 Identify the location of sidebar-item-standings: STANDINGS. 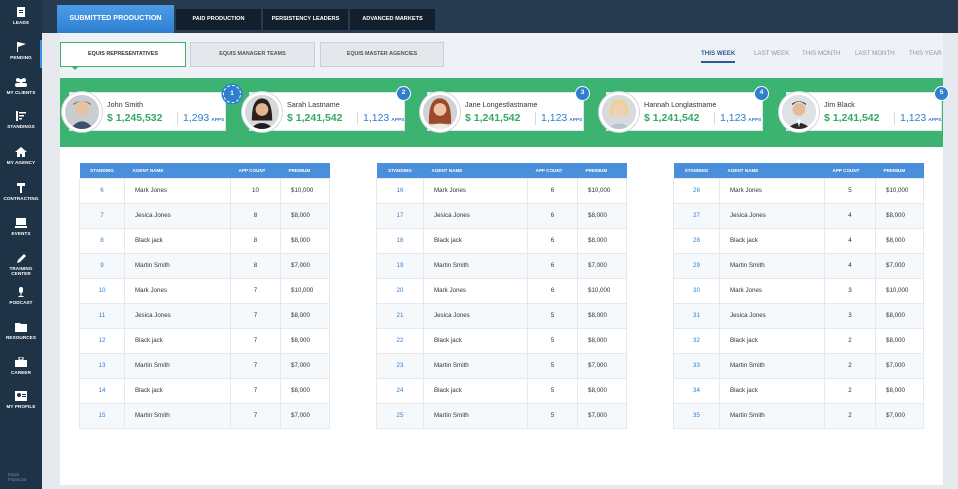
(21, 120).